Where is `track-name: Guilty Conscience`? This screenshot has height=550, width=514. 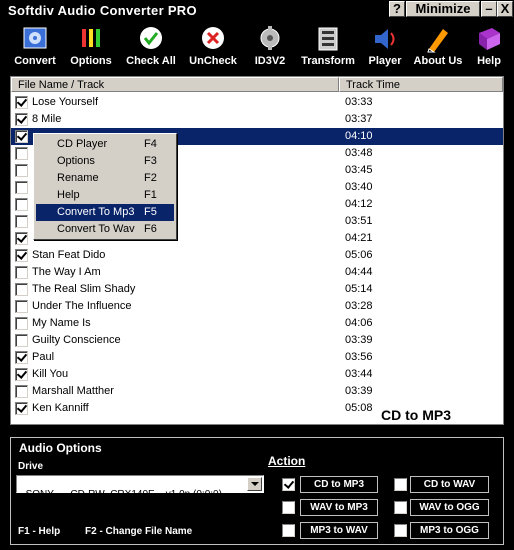 track-name: Guilty Conscience is located at coordinates (76, 340).